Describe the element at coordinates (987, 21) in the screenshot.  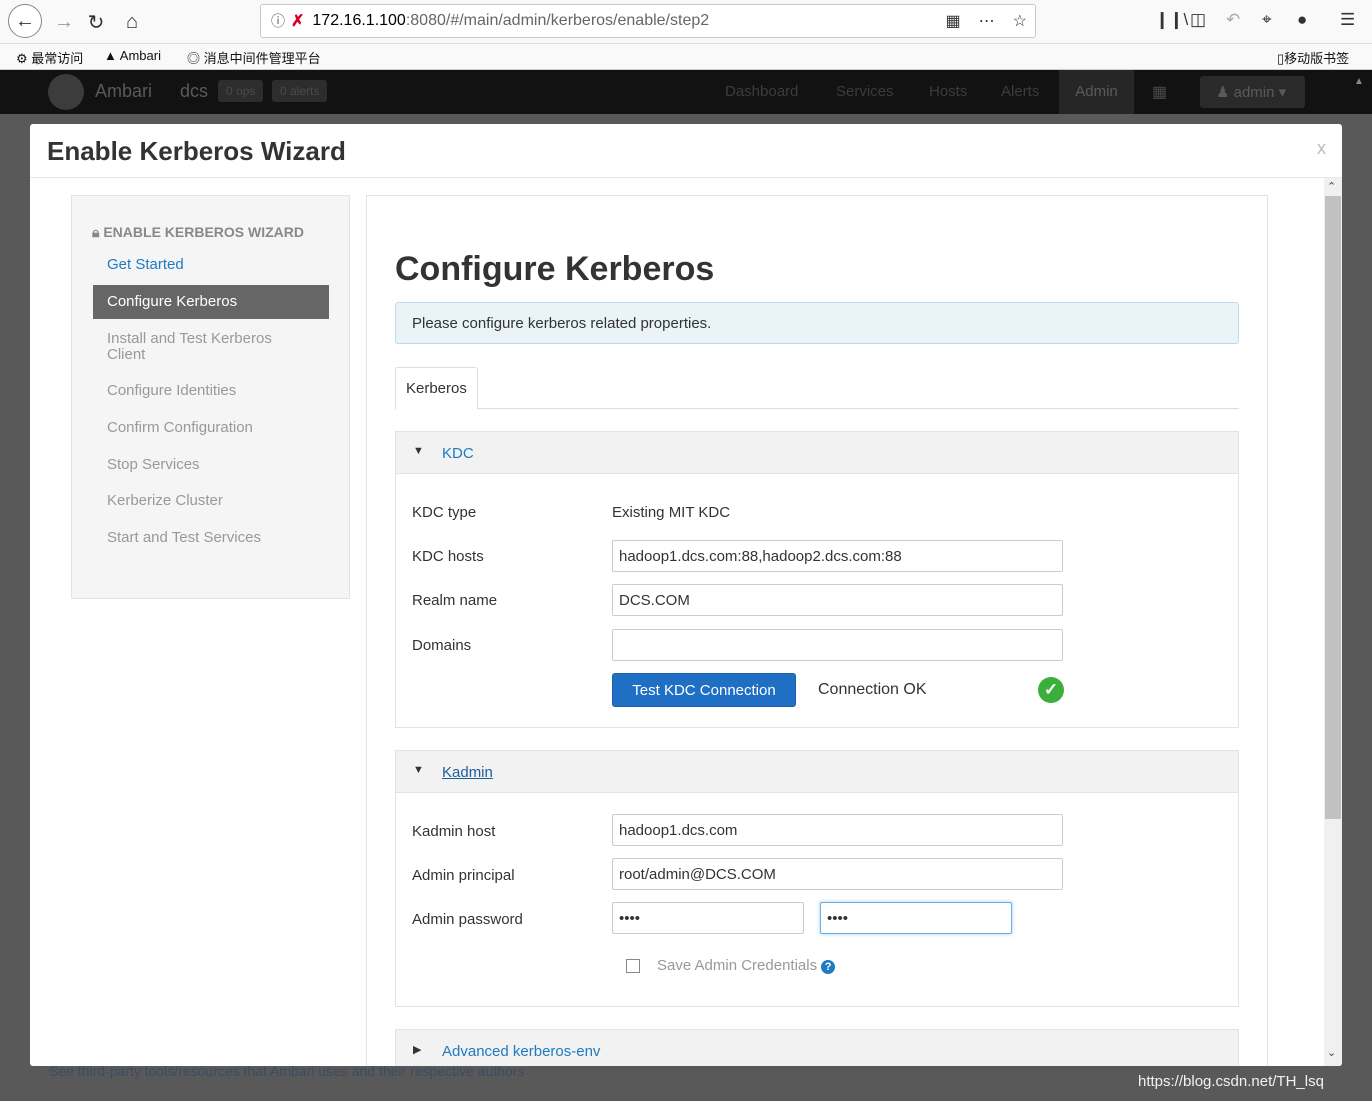
I see `more-icon: ⋯` at that location.